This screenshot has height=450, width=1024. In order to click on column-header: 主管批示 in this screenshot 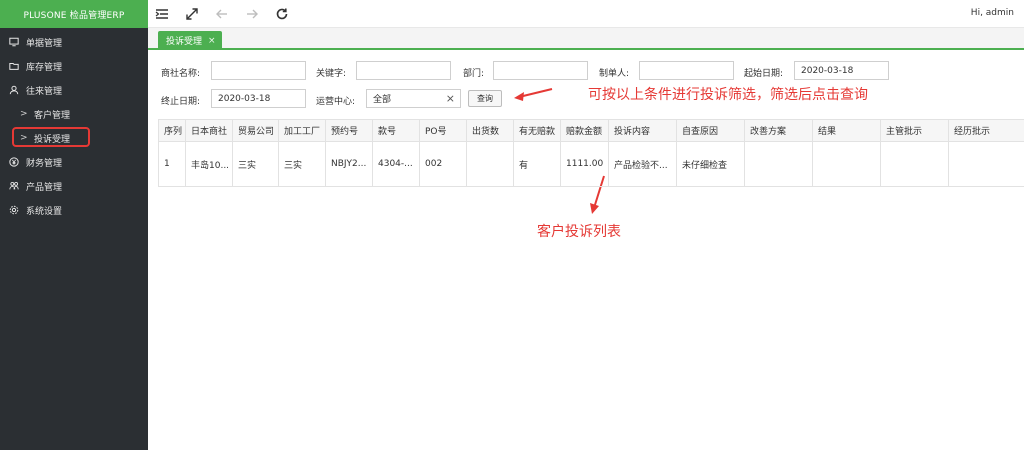, I will do `click(914, 130)`.